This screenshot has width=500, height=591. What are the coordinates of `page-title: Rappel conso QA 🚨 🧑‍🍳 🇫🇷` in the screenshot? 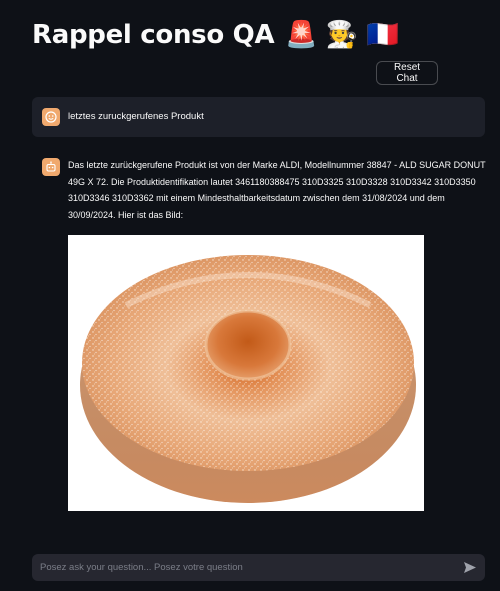 It's located at (215, 35).